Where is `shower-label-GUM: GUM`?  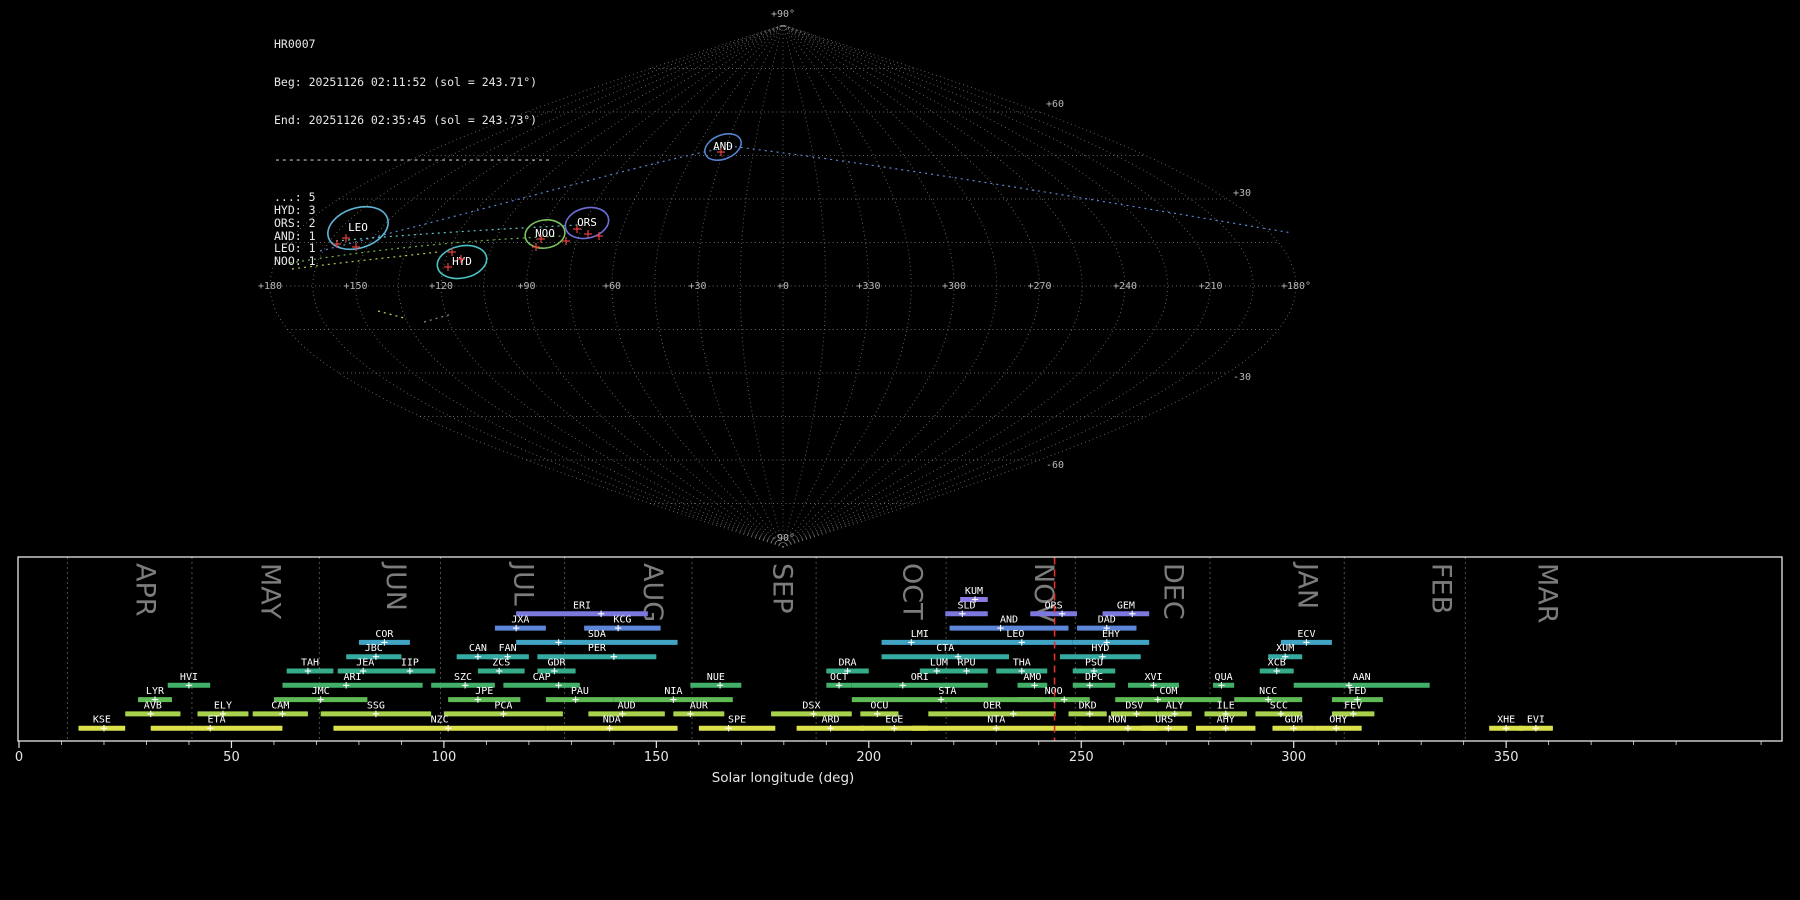
shower-label-GUM: GUM is located at coordinates (1294, 720).